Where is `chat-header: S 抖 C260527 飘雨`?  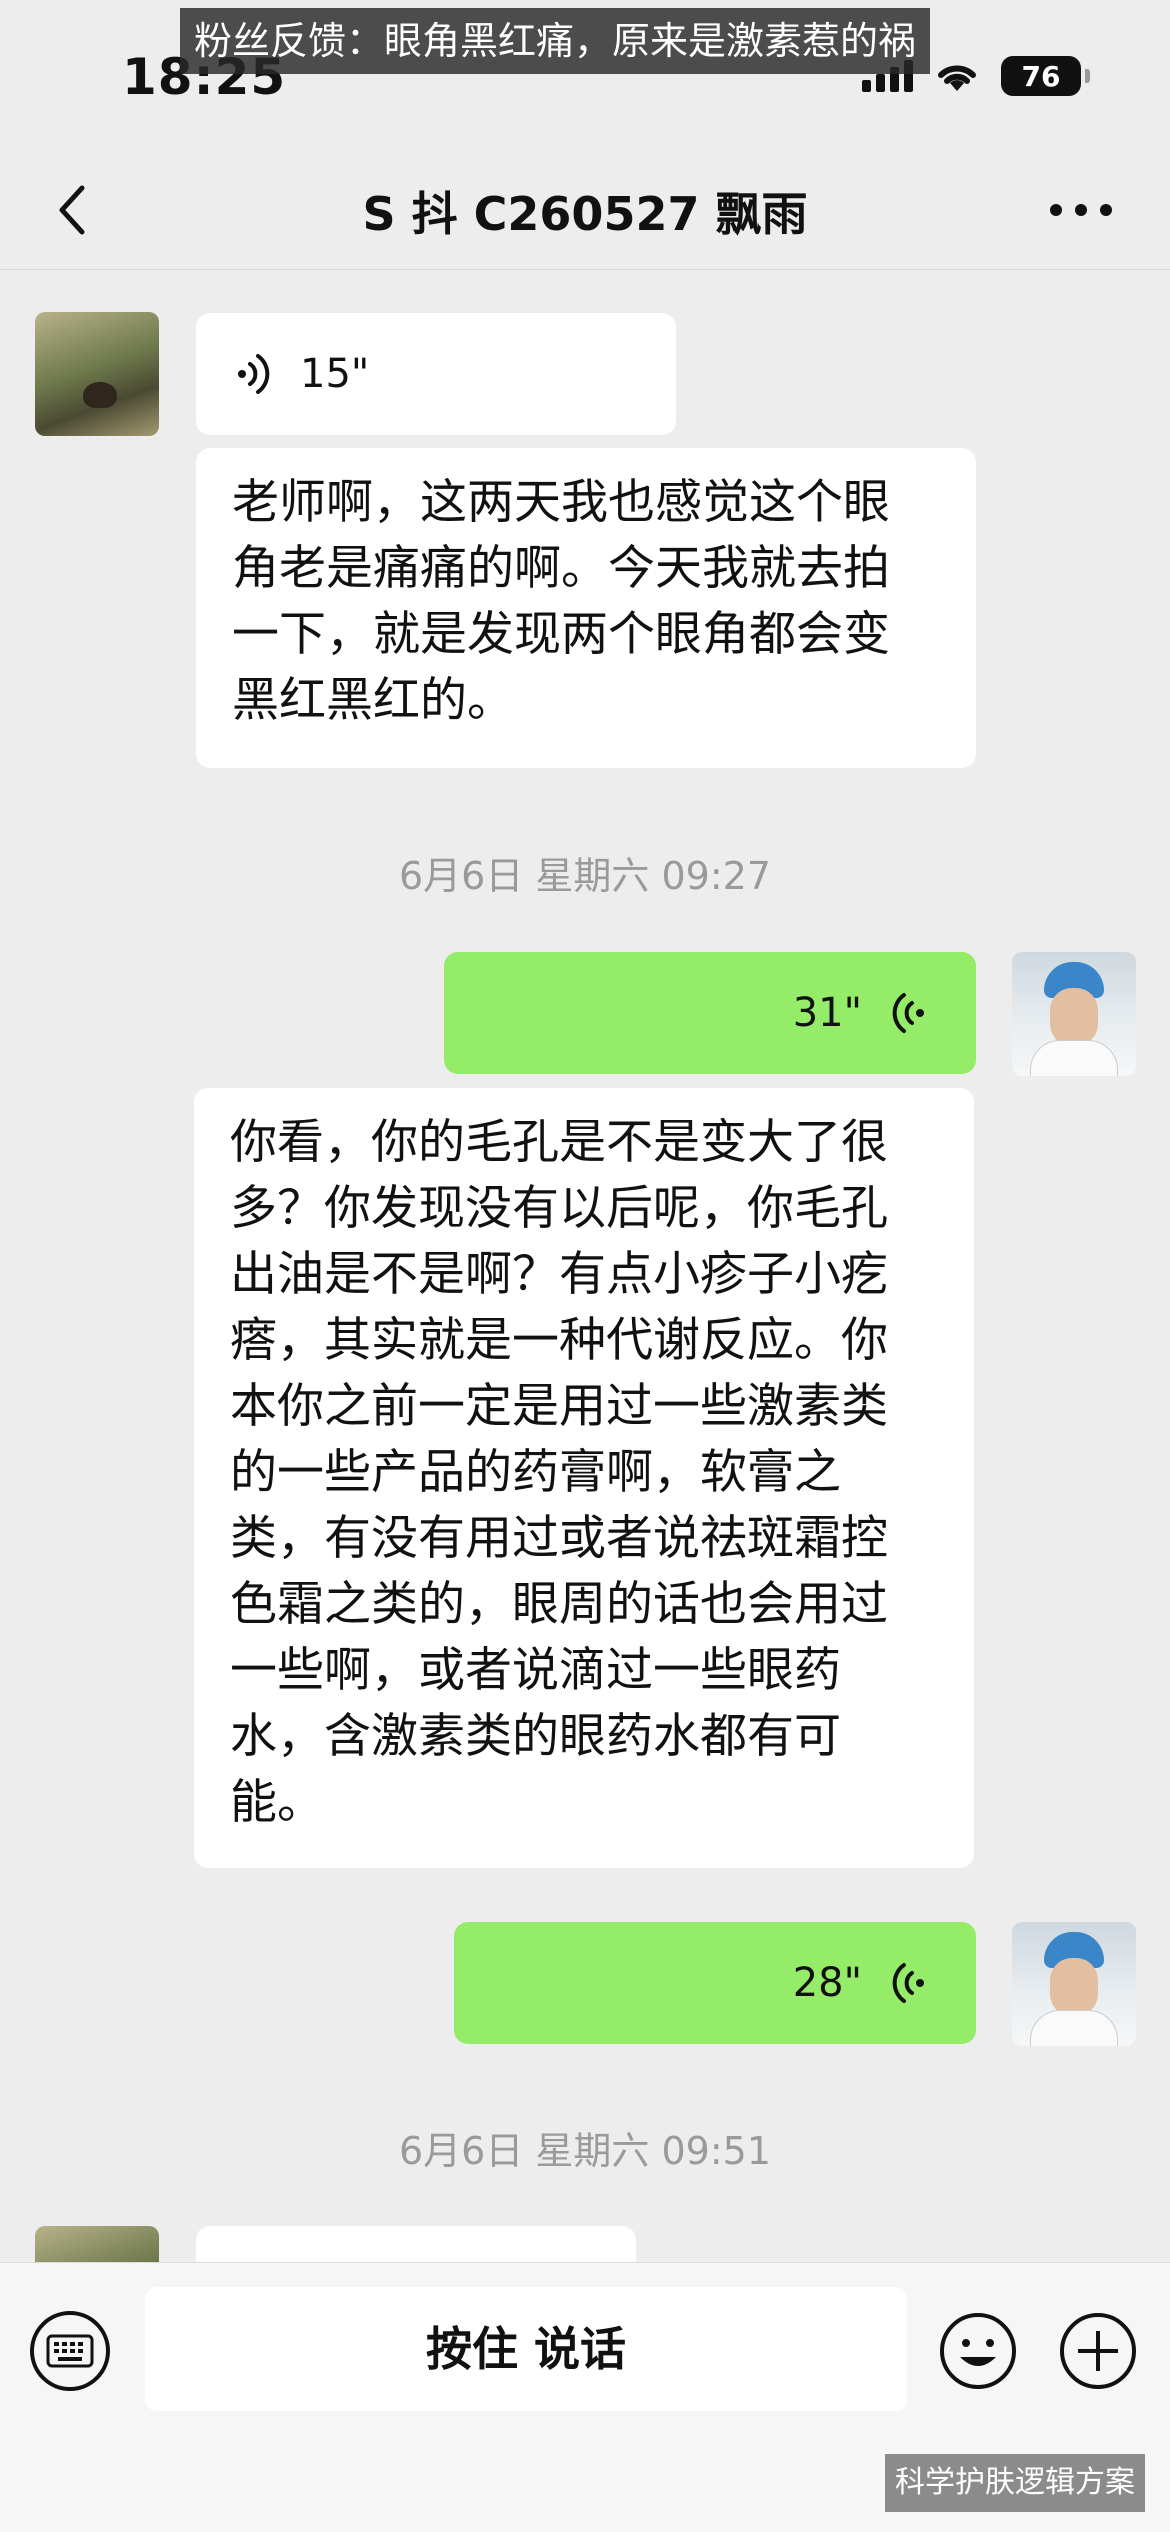 chat-header: S 抖 C260527 飘雨 is located at coordinates (585, 210).